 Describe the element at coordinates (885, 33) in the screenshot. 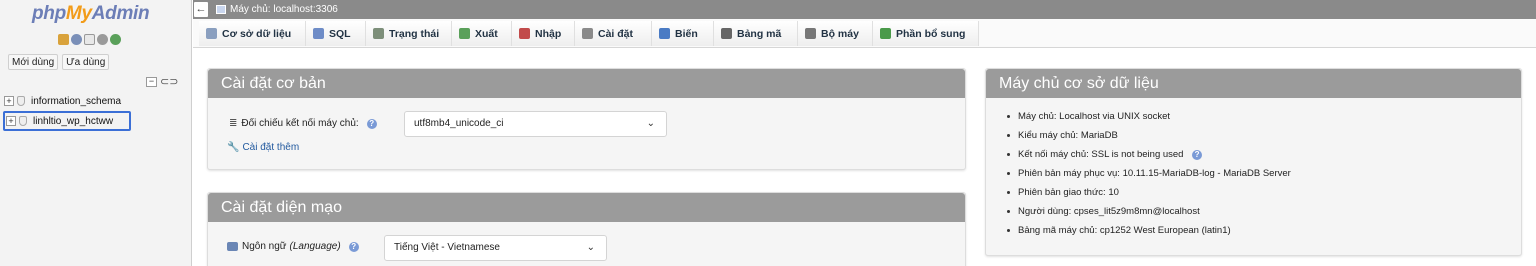

I see `plugin-icon` at that location.